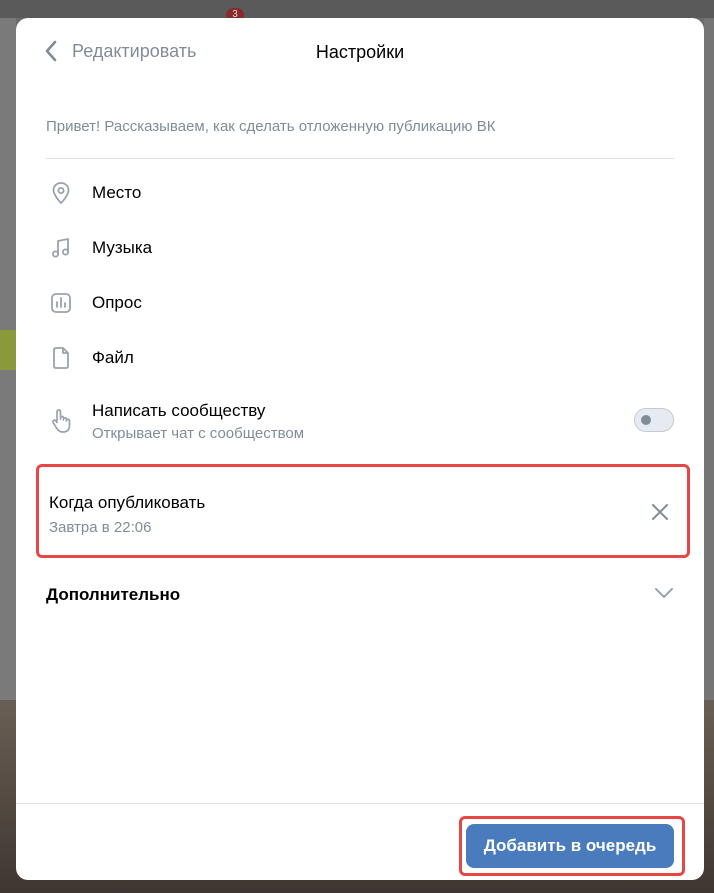 This screenshot has width=714, height=893. What do you see at coordinates (360, 193) in the screenshot?
I see `attach-location: Место` at bounding box center [360, 193].